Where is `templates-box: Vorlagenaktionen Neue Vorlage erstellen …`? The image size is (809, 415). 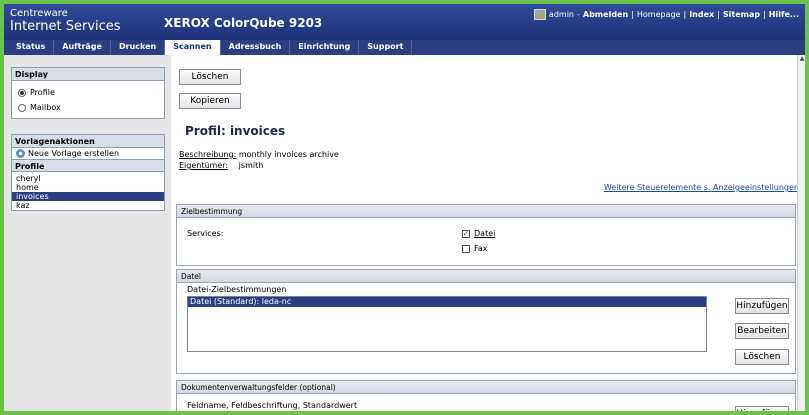
templates-box: Vorlagenaktionen Neue Vorlage erstellen … is located at coordinates (88, 172).